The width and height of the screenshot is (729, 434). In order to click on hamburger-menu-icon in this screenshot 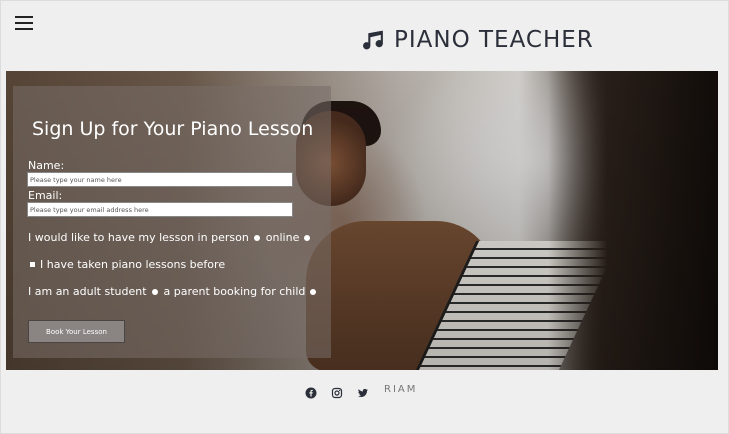, I will do `click(24, 23)`.